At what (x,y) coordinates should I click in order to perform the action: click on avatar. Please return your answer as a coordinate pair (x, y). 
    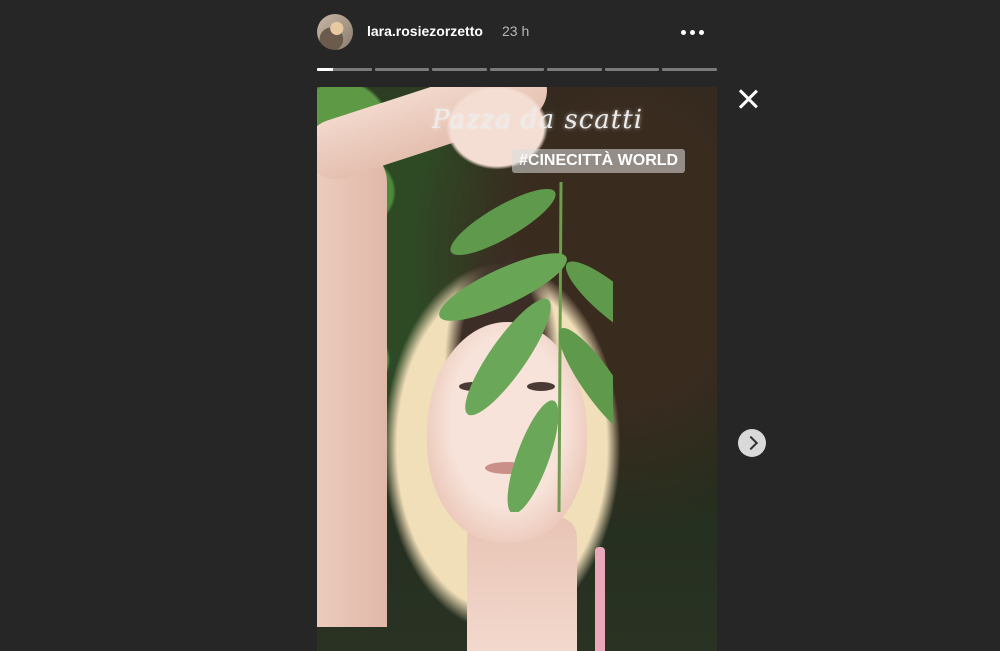
    Looking at the image, I should click on (335, 32).